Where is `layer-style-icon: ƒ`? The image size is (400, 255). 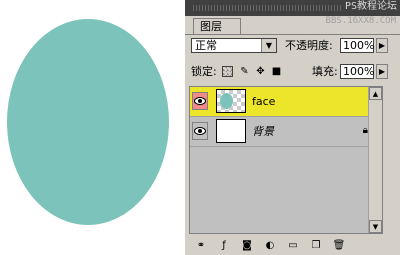 layer-style-icon: ƒ is located at coordinates (224, 245).